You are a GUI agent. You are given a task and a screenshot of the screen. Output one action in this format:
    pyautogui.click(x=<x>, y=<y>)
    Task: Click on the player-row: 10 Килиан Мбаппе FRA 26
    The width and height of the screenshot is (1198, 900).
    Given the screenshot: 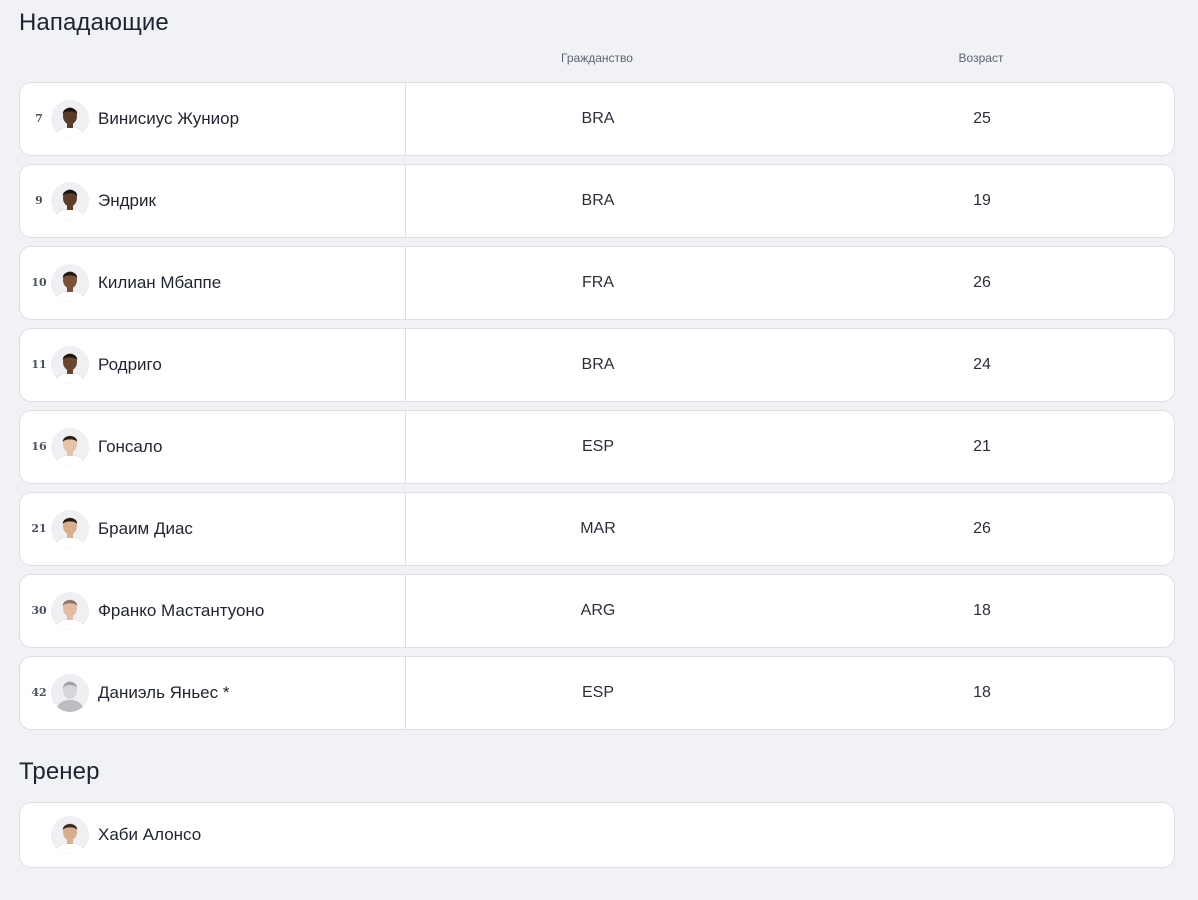 What is the action you would take?
    pyautogui.click(x=597, y=283)
    